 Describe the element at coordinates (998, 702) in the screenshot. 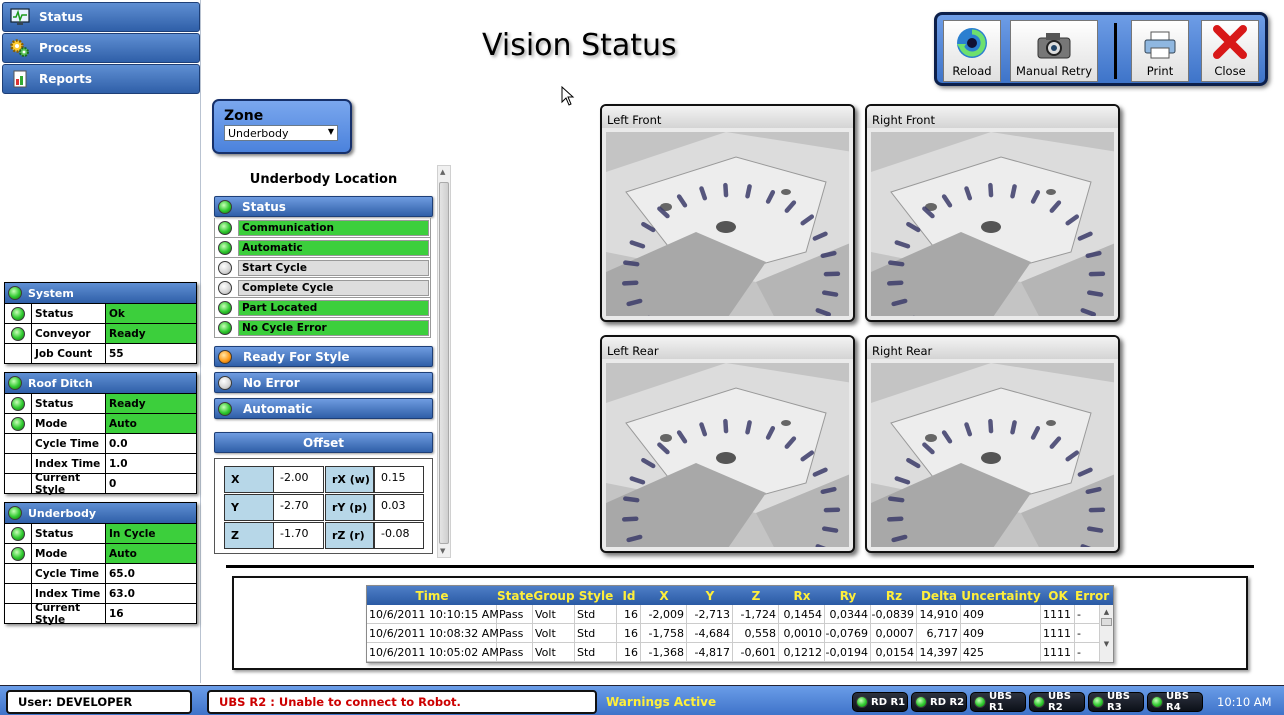

I see `robot-status-button: UBS R1` at that location.